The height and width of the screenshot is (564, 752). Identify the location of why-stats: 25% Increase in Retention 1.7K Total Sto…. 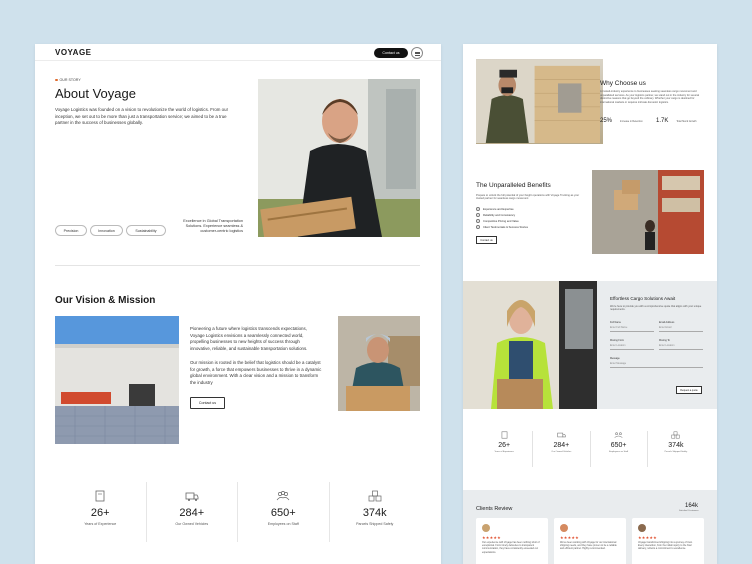
(652, 121).